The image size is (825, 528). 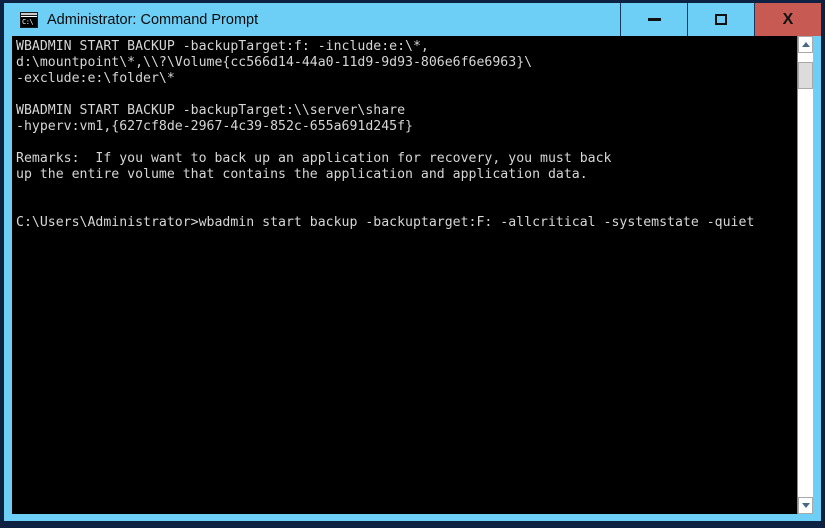 I want to click on window-controls: X, so click(x=720, y=19).